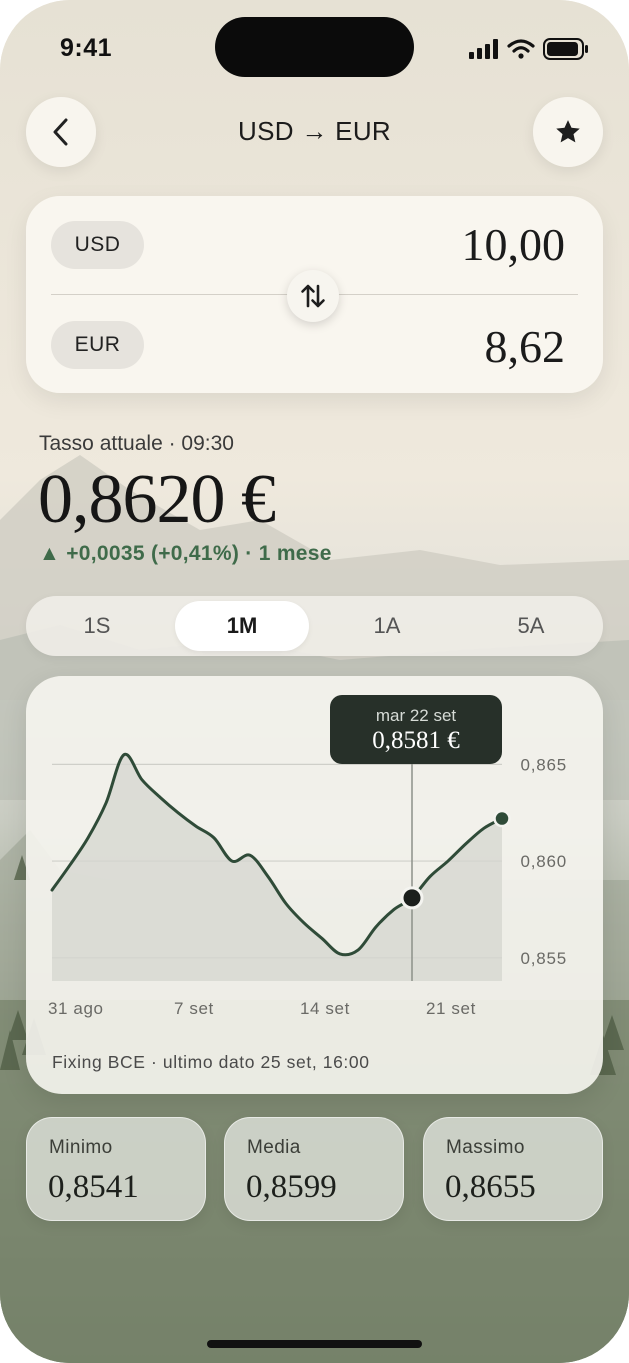 This screenshot has height=1363, width=629. I want to click on tab-5a: 5A, so click(531, 626).